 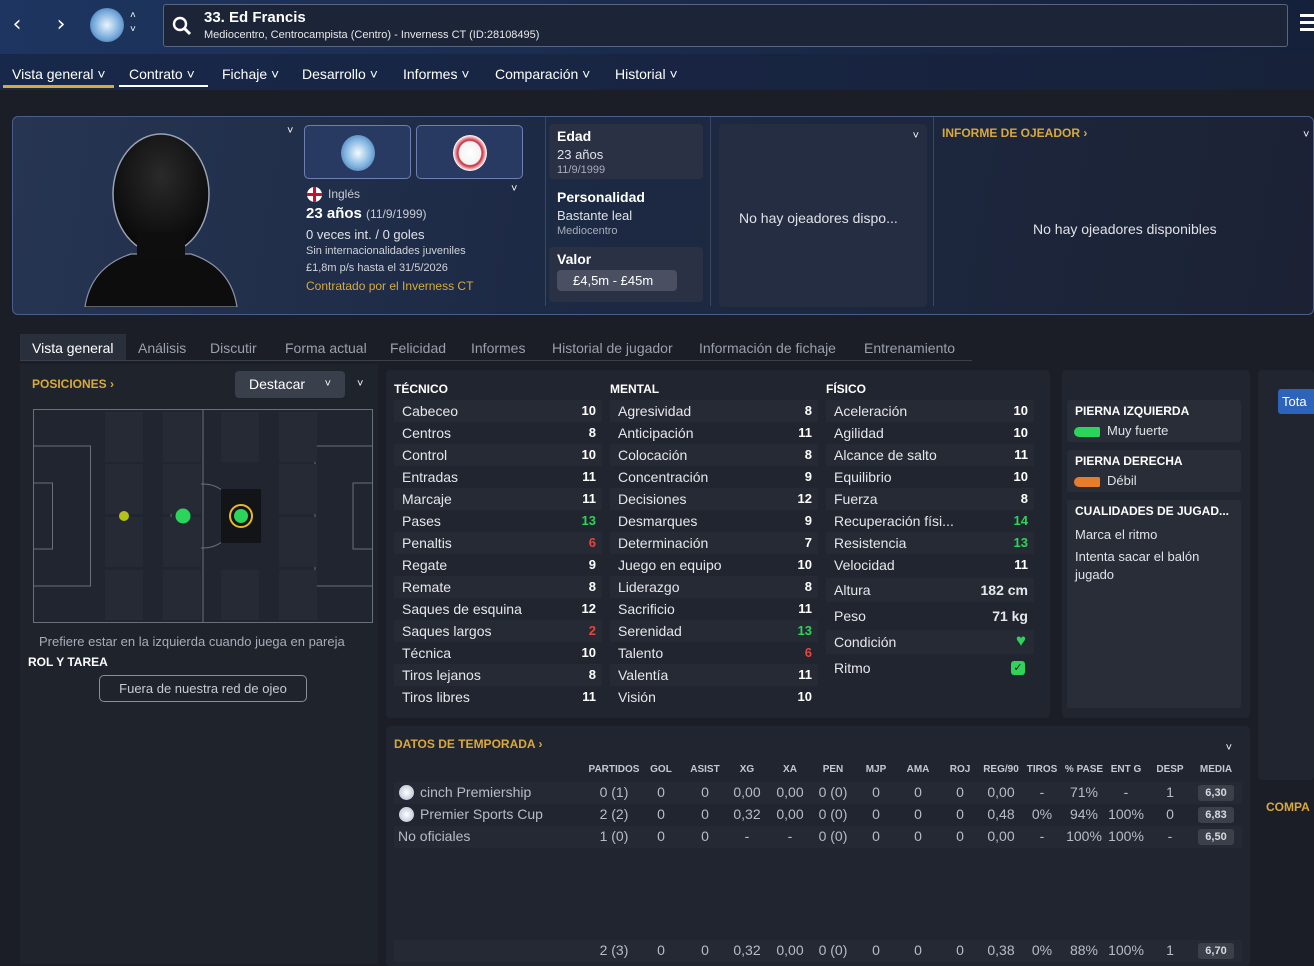 I want to click on condition-heart-icon: ♥, so click(x=1020, y=640).